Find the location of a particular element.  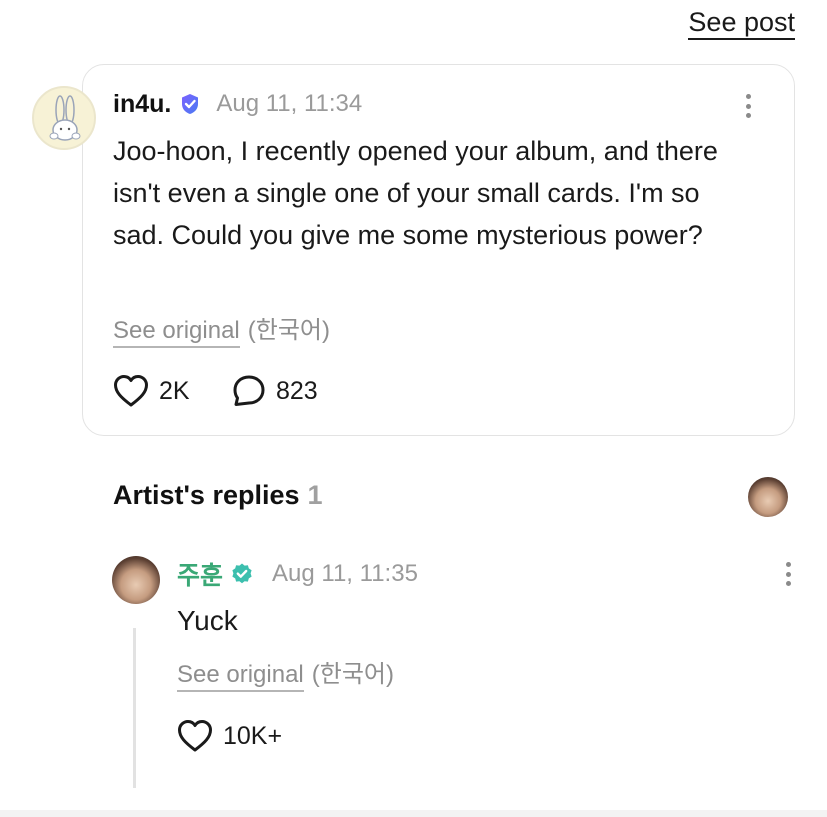

user-avatar is located at coordinates (64, 118).